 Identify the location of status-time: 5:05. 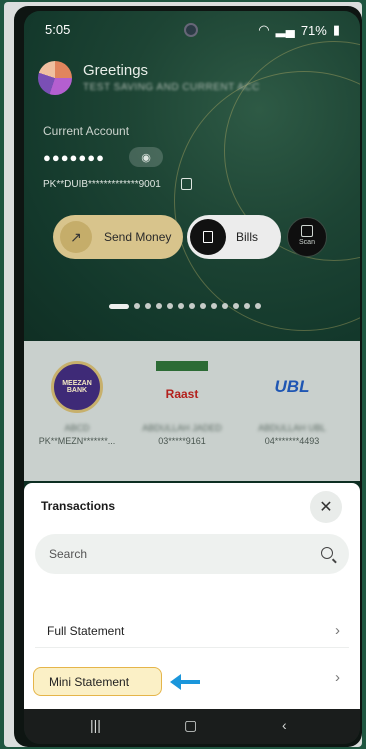
(58, 29).